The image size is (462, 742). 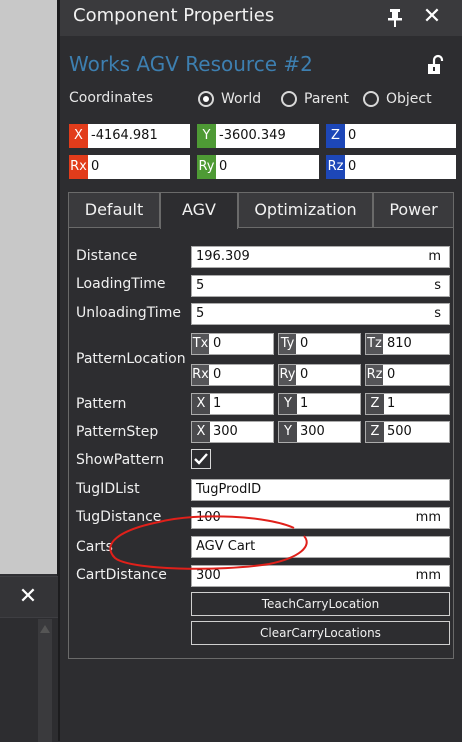 What do you see at coordinates (315, 99) in the screenshot?
I see `radio-parent: Parent` at bounding box center [315, 99].